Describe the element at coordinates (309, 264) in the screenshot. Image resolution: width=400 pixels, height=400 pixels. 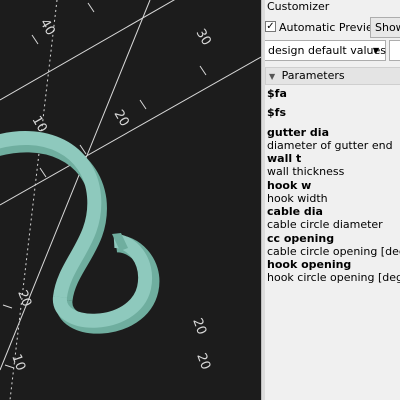
I see `param-name-hook-opening: hook opening` at that location.